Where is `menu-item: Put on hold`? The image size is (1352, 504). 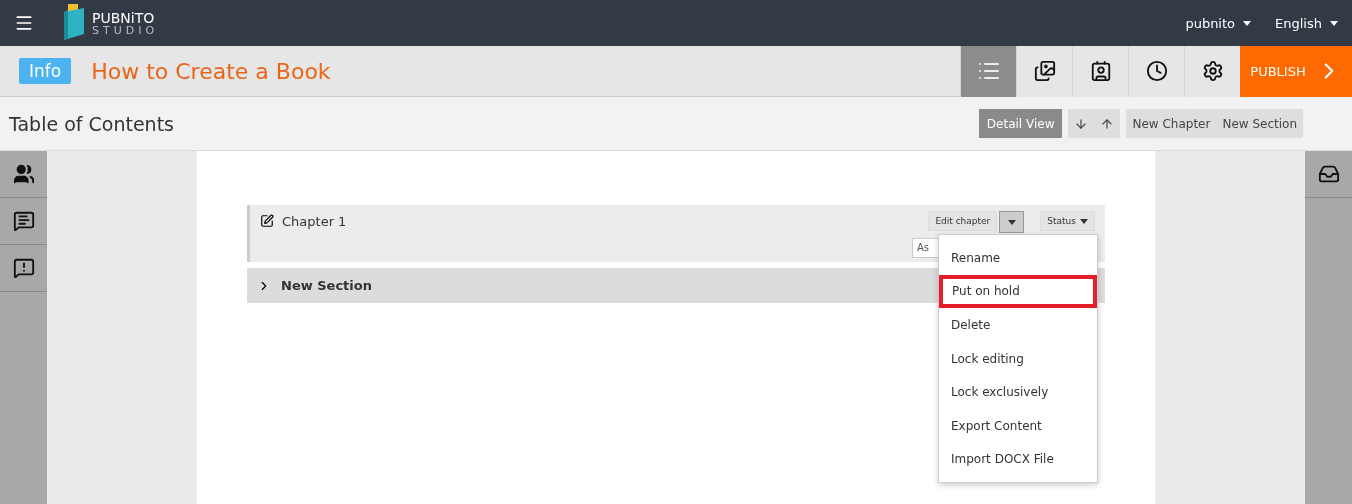
menu-item: Put on hold is located at coordinates (1018, 291).